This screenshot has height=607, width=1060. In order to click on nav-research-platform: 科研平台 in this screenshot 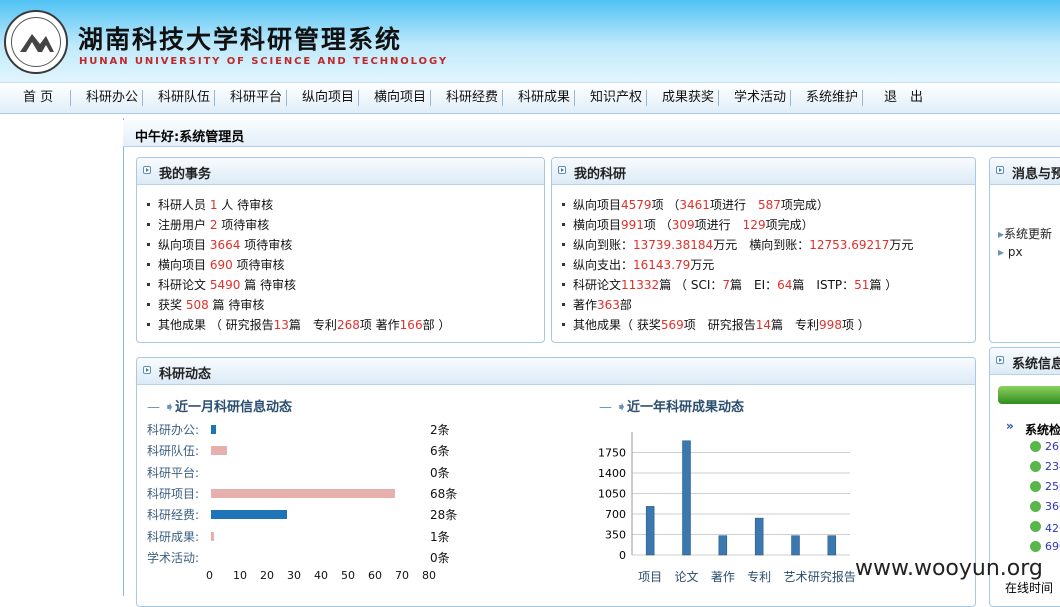, I will do `click(256, 98)`.